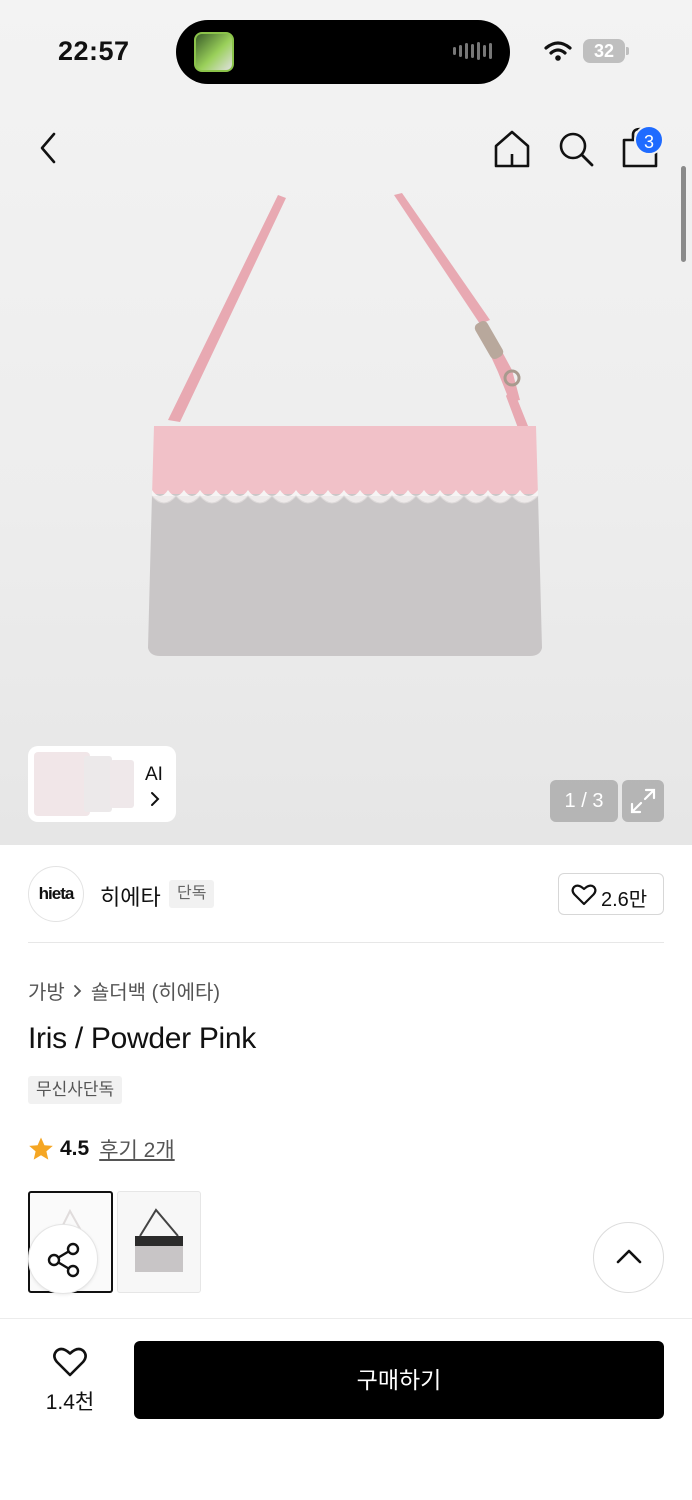 This screenshot has height=1500, width=692. What do you see at coordinates (94, 51) in the screenshot?
I see `status-time: 22:57` at bounding box center [94, 51].